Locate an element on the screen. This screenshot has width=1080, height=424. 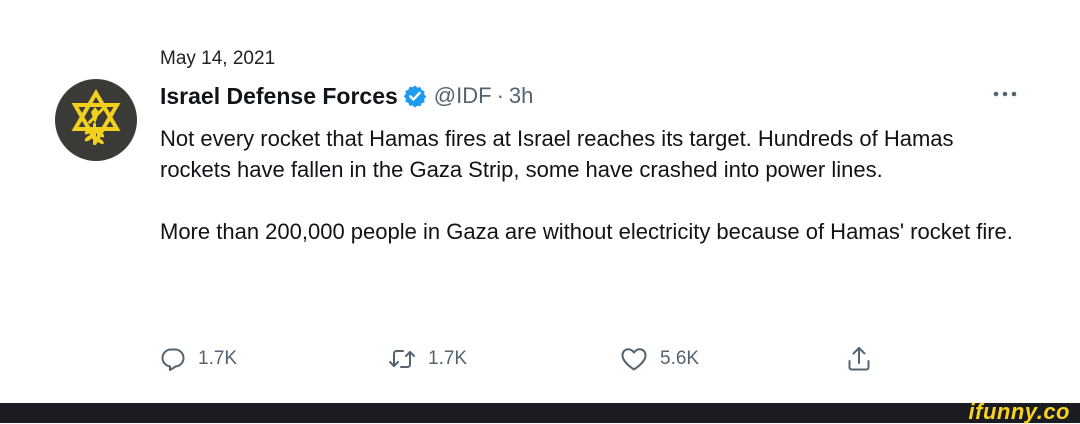
like-count: 5.6K is located at coordinates (680, 358).